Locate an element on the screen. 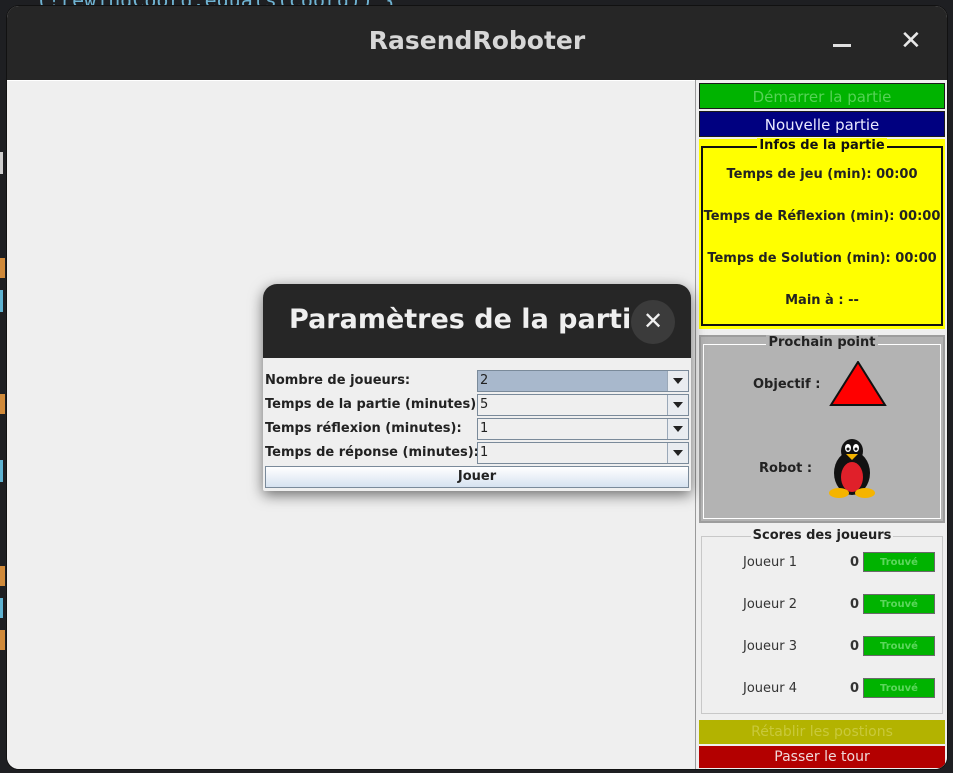 The height and width of the screenshot is (773, 953). scores-legend: Scores des joueurs is located at coordinates (822, 535).